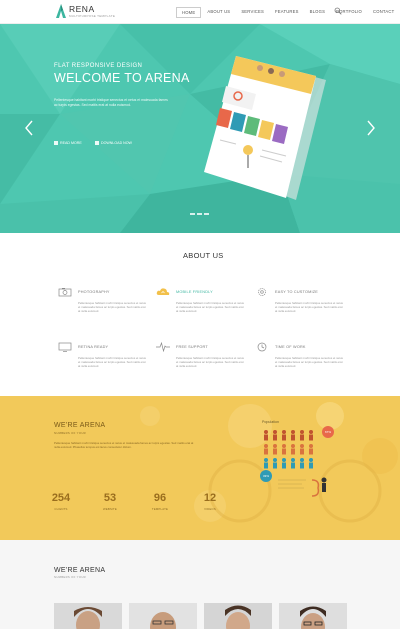 The width and height of the screenshot is (400, 629). What do you see at coordinates (189, 12) in the screenshot?
I see `menu-item-home: HOME` at bounding box center [189, 12].